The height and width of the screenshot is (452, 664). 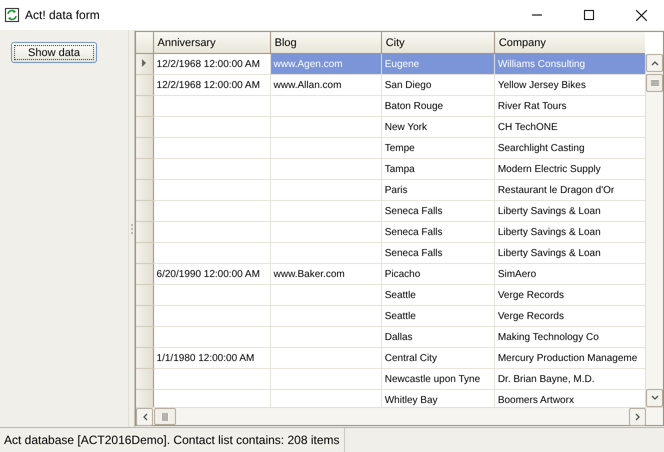 I want to click on chevron-left-icon, so click(x=144, y=417).